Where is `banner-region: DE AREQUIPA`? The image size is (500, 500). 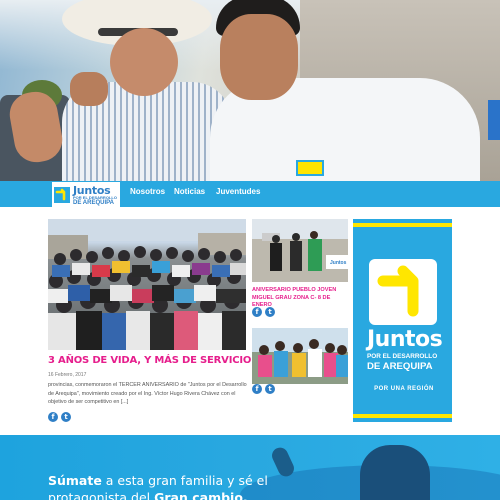 banner-region: DE AREQUIPA is located at coordinates (400, 366).